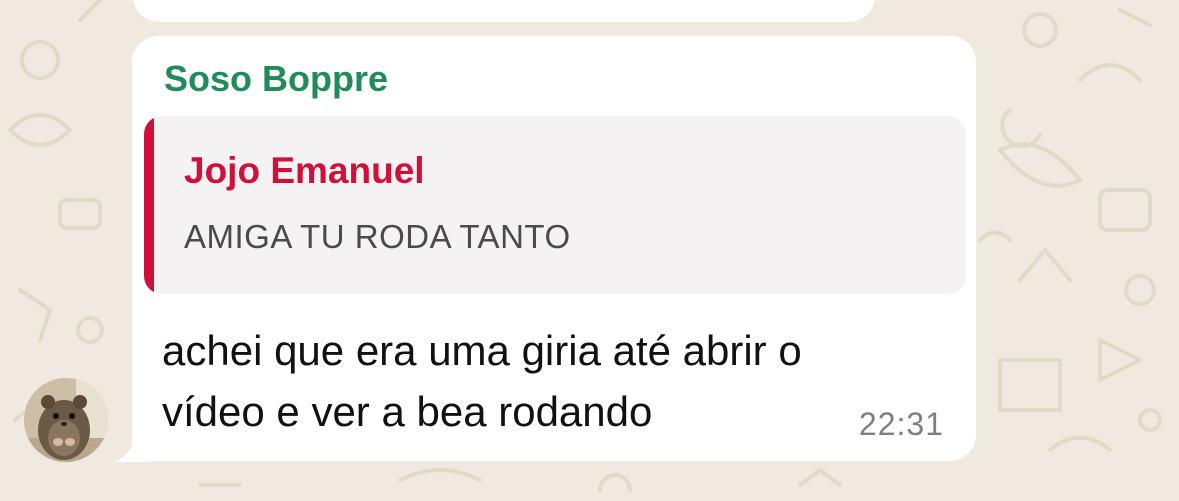 The width and height of the screenshot is (1179, 501). What do you see at coordinates (482, 350) in the screenshot?
I see `message-line: achei que era uma giria até abrir o` at bounding box center [482, 350].